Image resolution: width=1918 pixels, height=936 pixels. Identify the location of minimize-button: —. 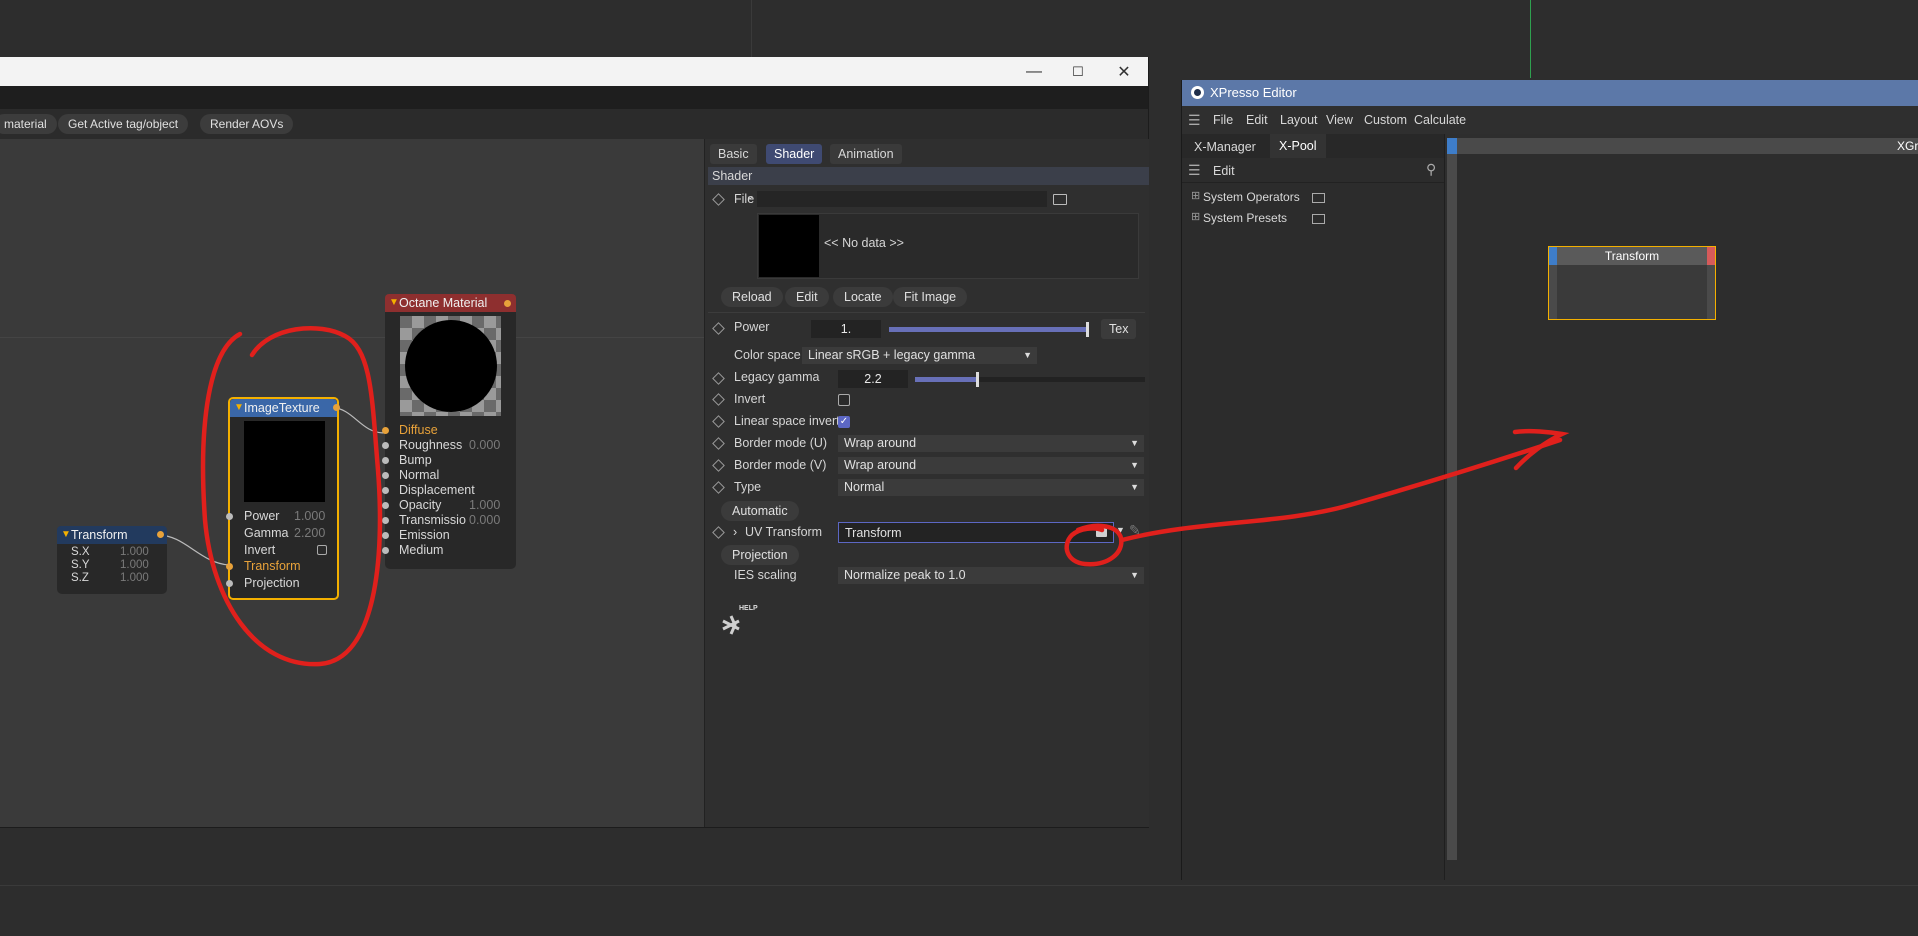
(1034, 71).